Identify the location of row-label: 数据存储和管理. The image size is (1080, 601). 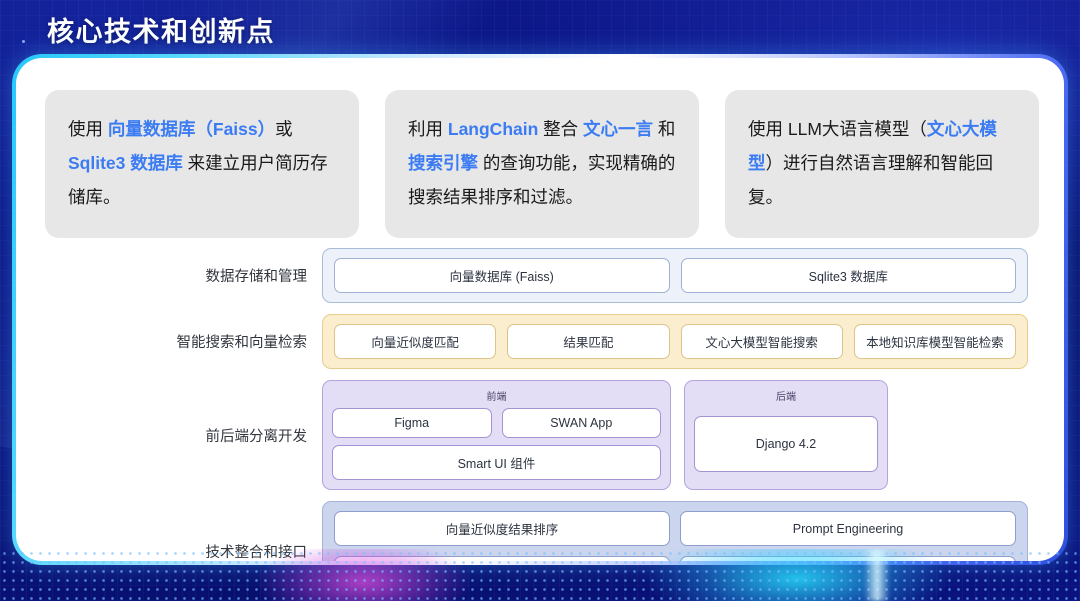
(256, 277).